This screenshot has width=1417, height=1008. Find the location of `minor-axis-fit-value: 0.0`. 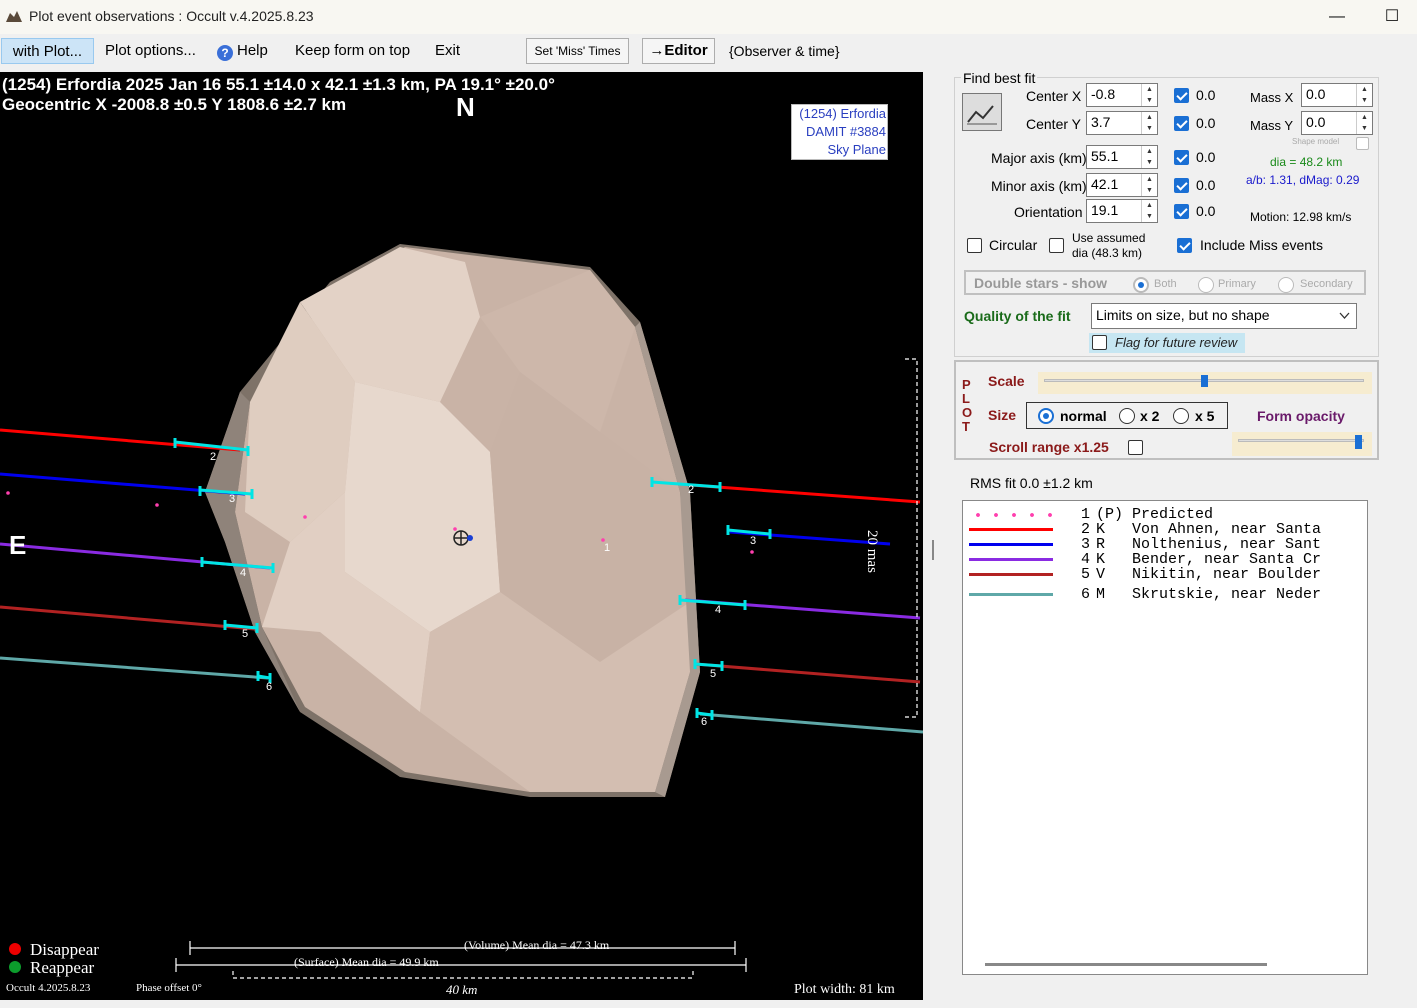

minor-axis-fit-value: 0.0 is located at coordinates (1206, 185).